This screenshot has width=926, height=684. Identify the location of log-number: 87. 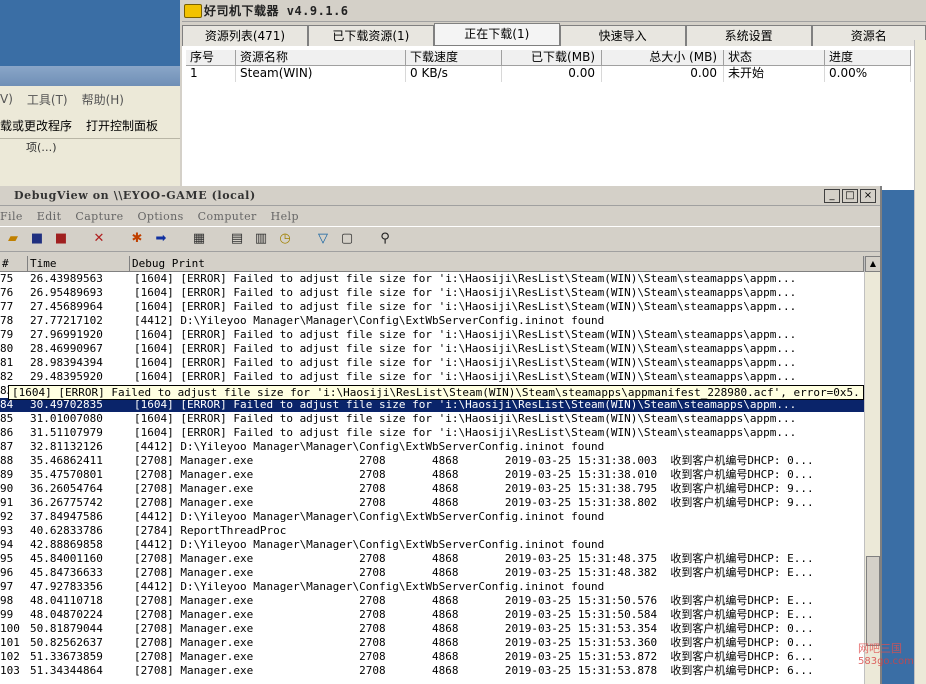
(7, 446).